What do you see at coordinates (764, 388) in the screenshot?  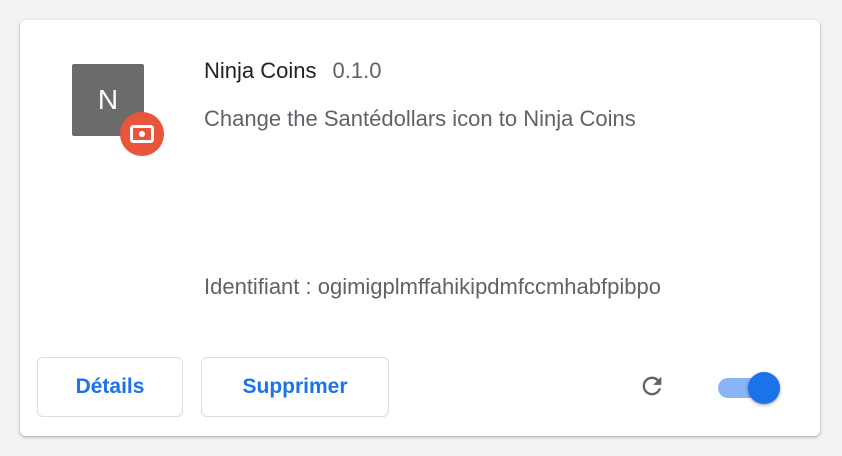 I see `toggle-knob` at bounding box center [764, 388].